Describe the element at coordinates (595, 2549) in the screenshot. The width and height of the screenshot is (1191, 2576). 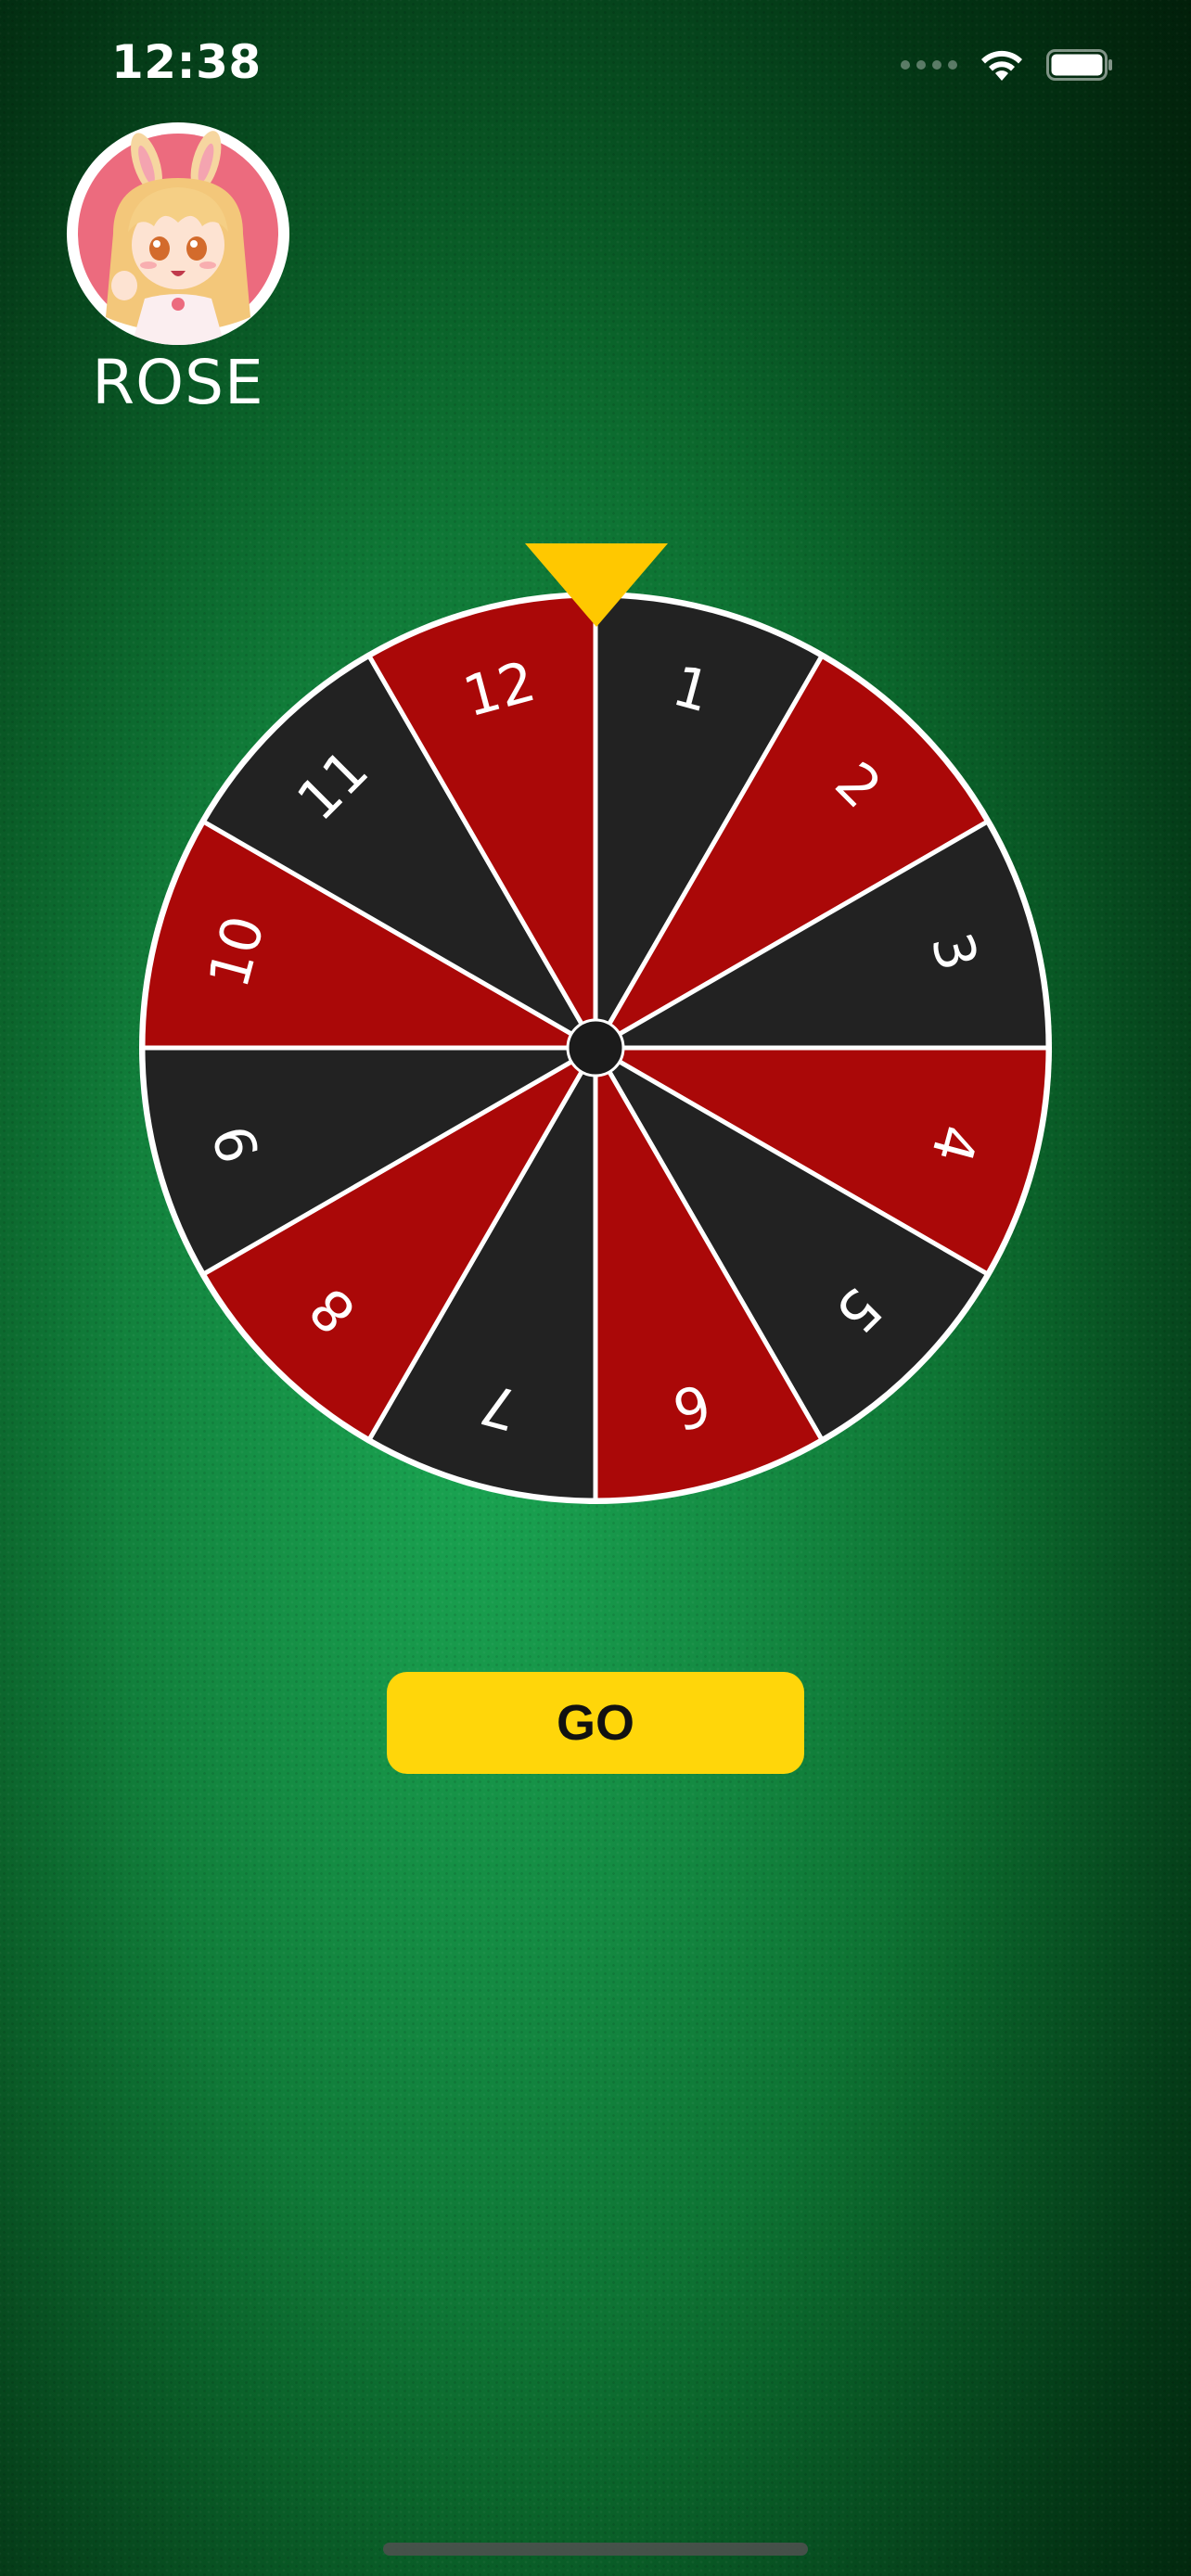
I see `home-indicator` at that location.